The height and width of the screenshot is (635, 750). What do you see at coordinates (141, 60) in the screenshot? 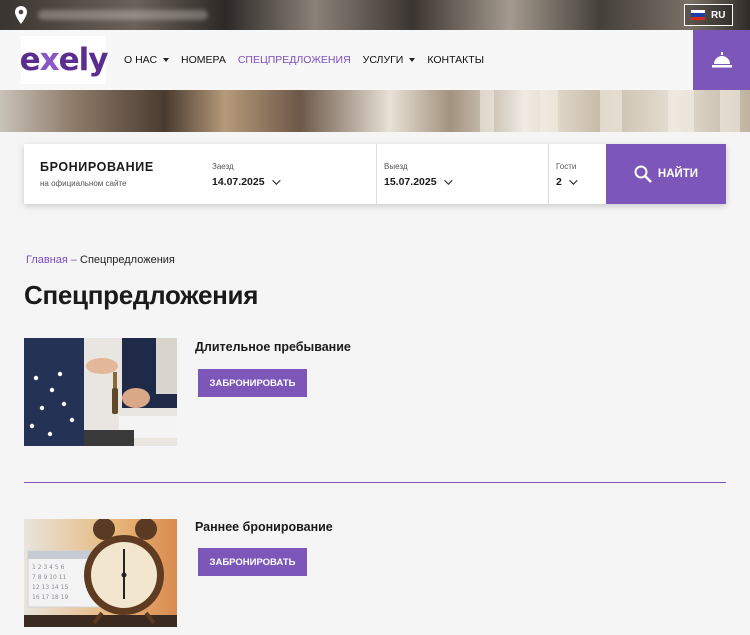
I see `nav-label: О НАС` at bounding box center [141, 60].